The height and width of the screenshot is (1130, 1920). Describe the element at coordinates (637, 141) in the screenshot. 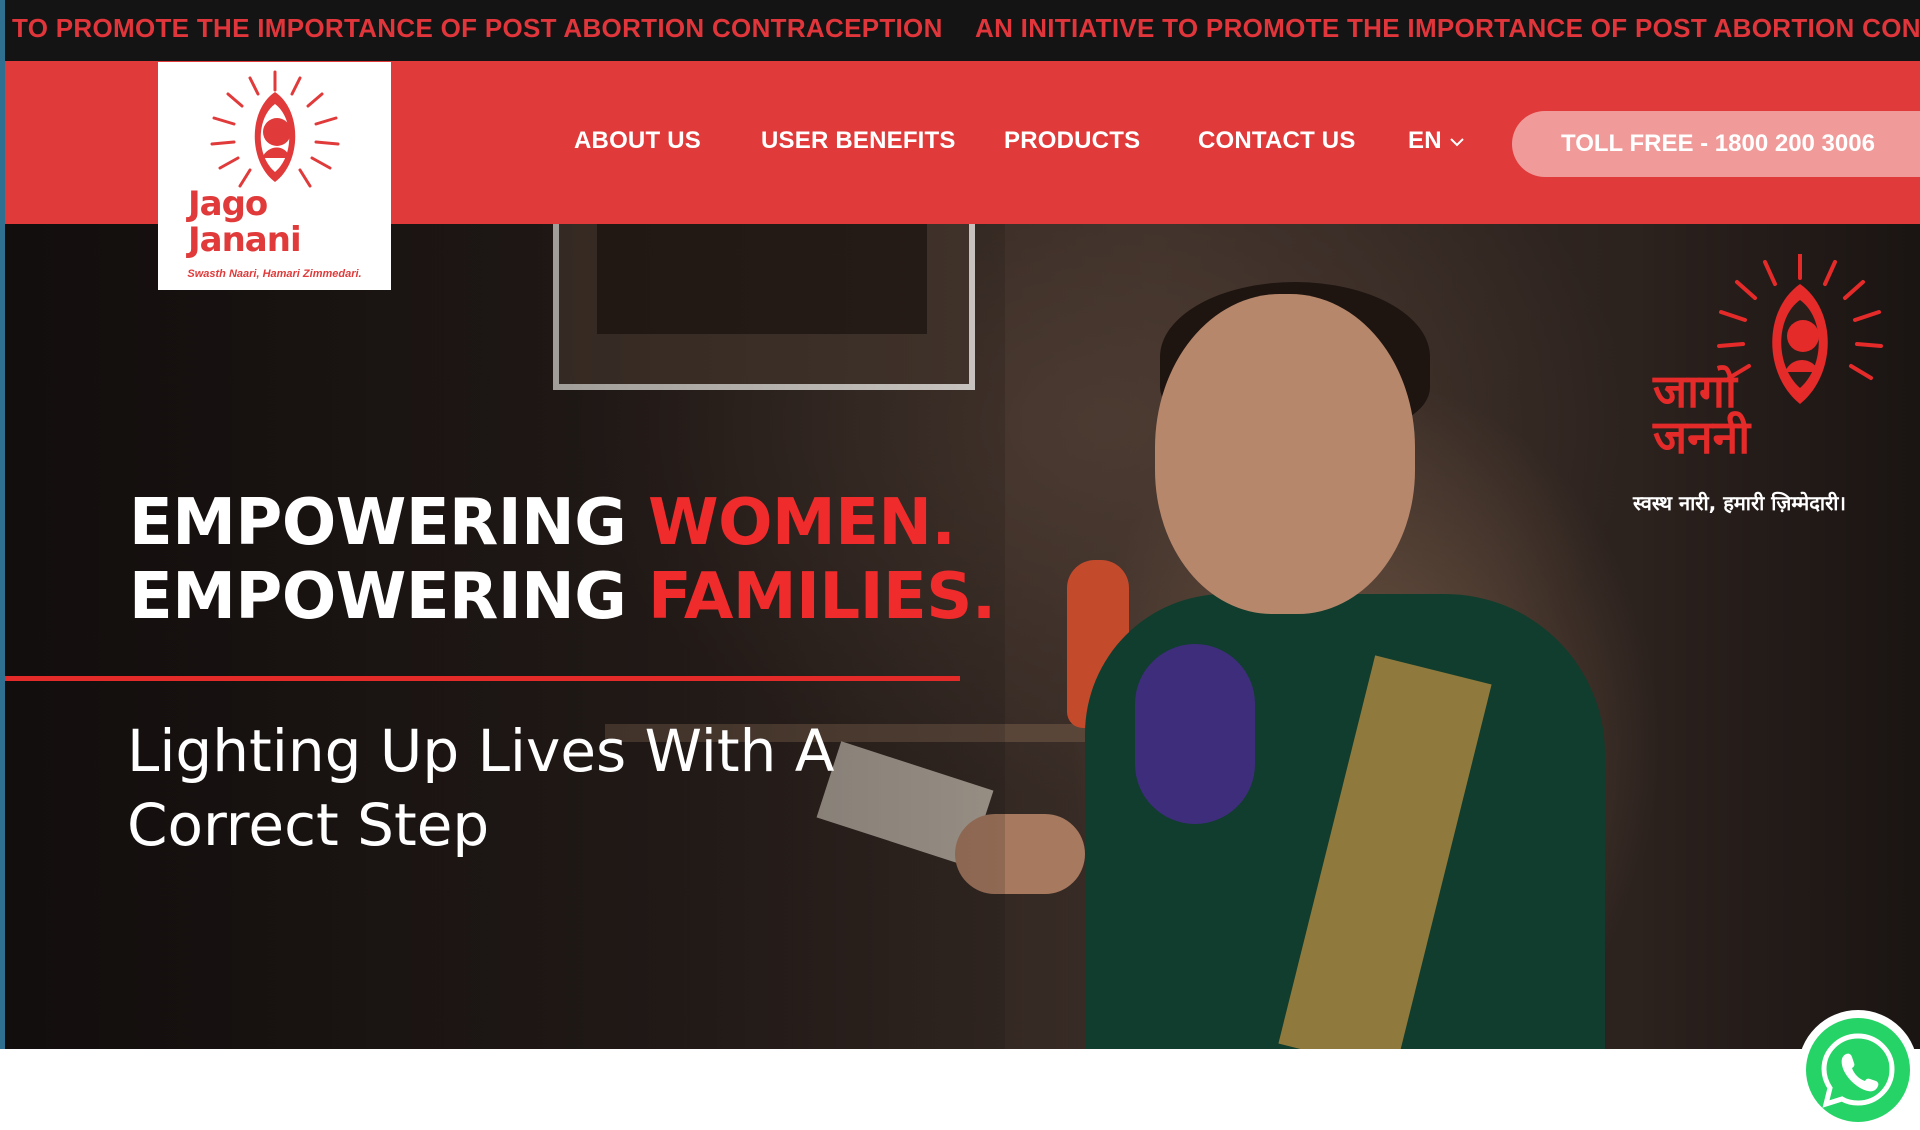

I see `nav-about-us: ABOUT US` at that location.